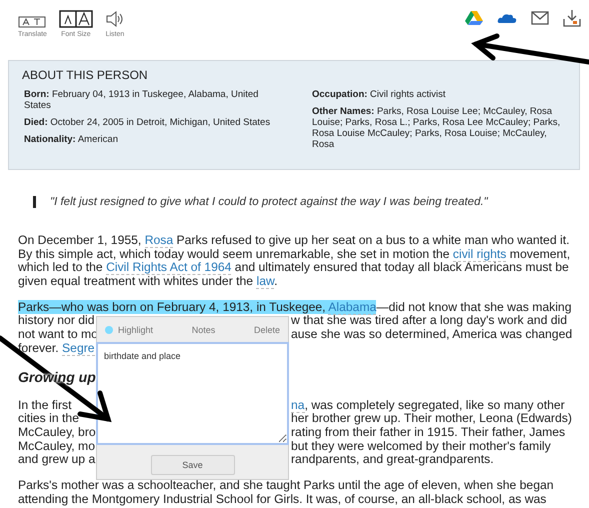  I want to click on text-fragment: which led to the Civil Rights Act of 1964 and ultimately ensured that today all black Americans must be, so click(293, 268).